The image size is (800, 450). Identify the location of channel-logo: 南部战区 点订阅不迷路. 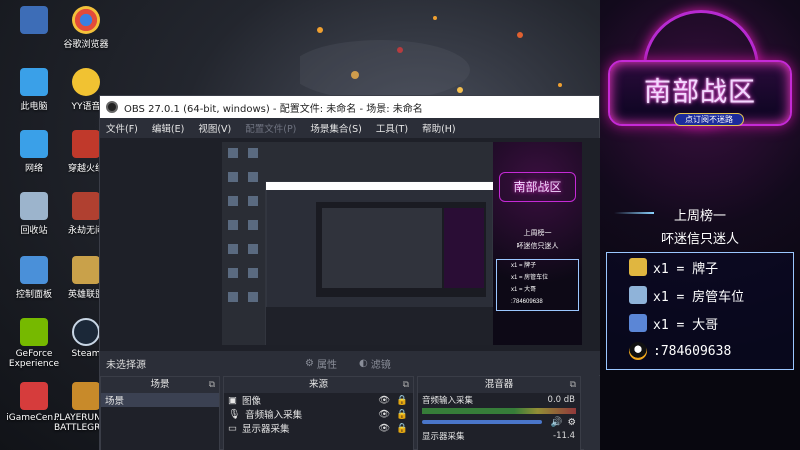
(700, 93).